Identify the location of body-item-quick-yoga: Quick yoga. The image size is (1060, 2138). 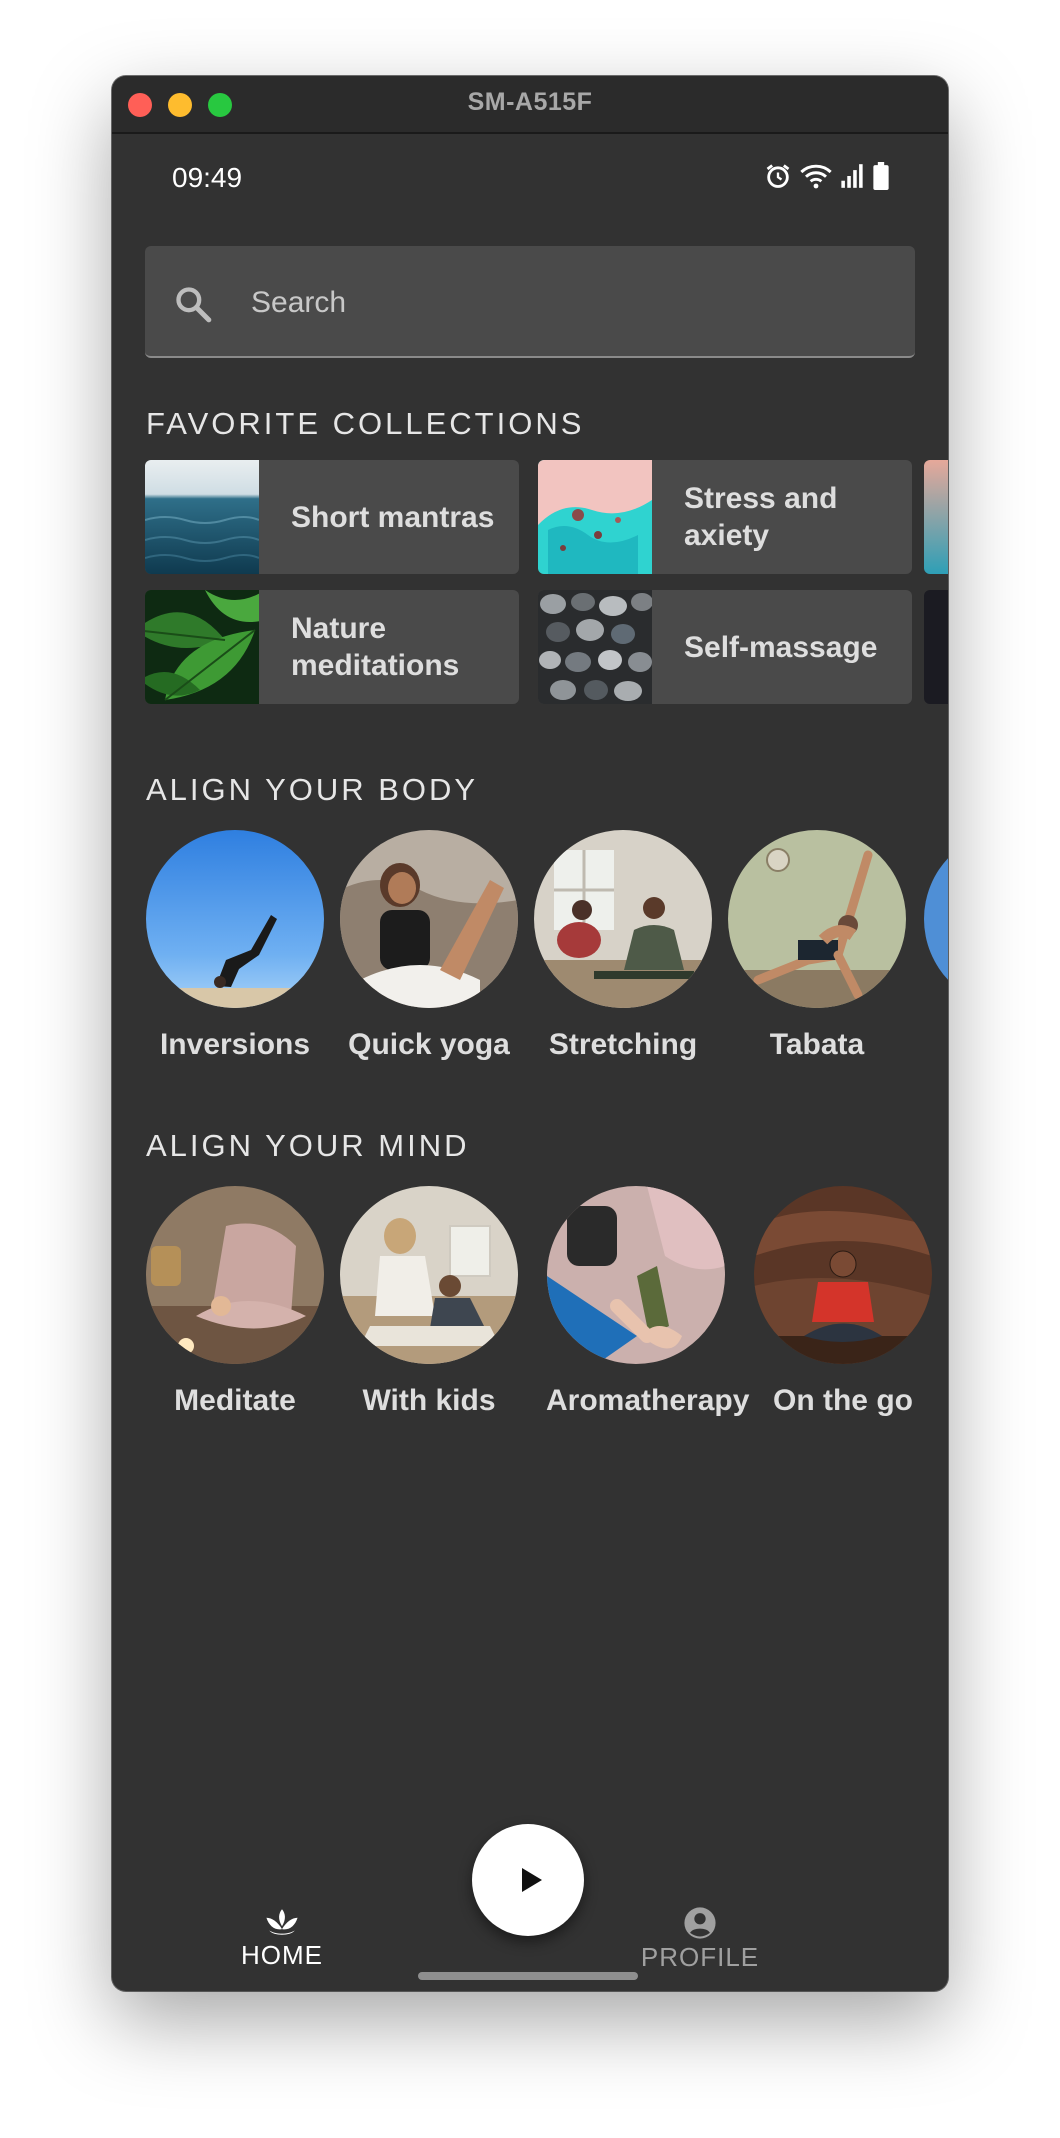
(429, 946).